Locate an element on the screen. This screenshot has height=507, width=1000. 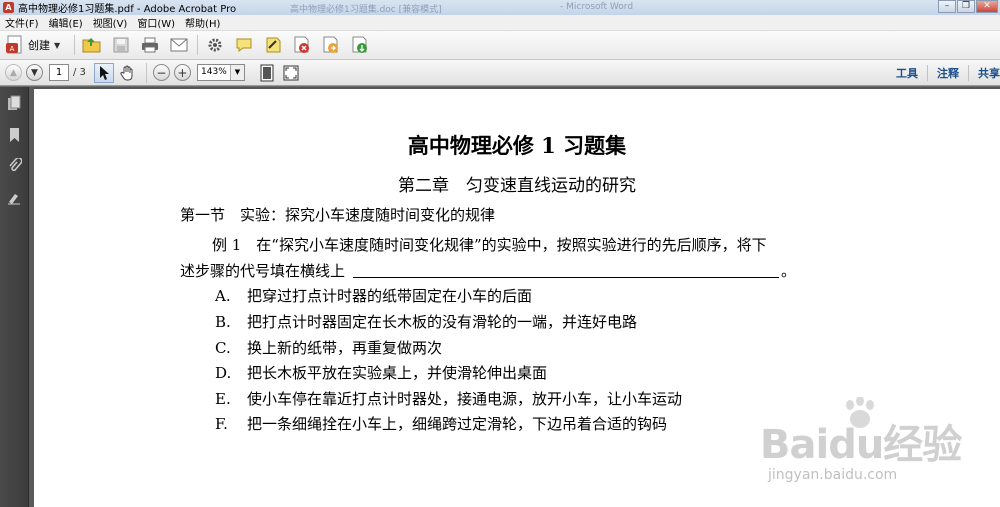
option-letter: C. is located at coordinates (223, 348).